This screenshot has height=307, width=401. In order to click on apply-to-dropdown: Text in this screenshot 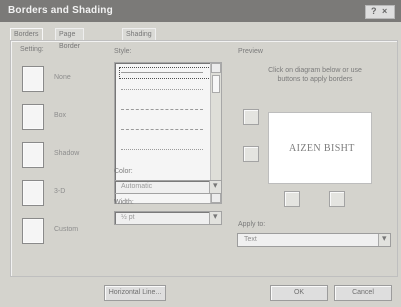, I will do `click(314, 240)`.